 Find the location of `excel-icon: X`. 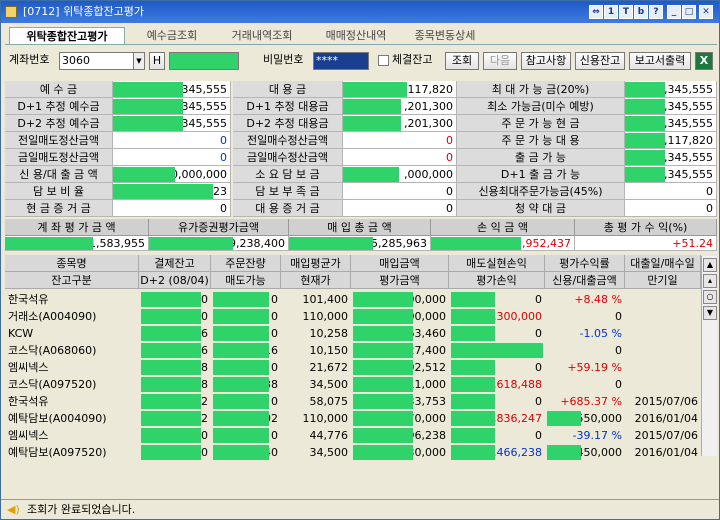

excel-icon: X is located at coordinates (704, 61).